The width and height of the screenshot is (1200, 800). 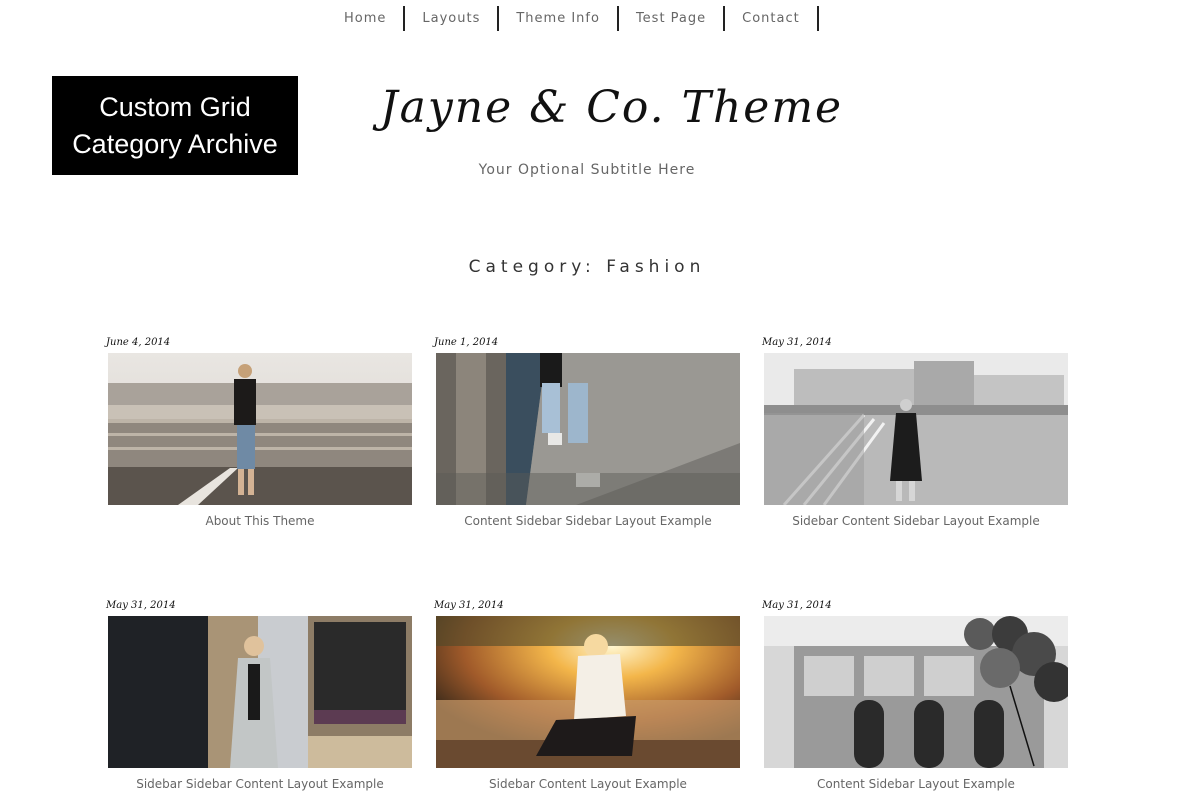 I want to click on category-heading: Category: Fashion, so click(x=587, y=267).